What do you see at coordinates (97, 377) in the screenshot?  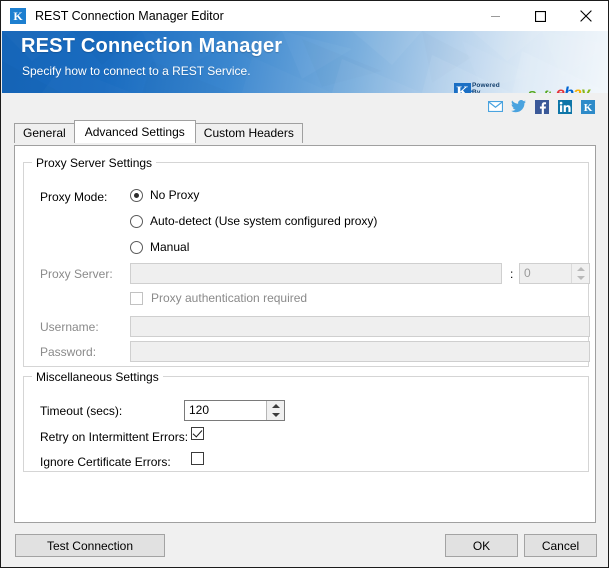 I see `miscellaneous-settings-title: Miscellaneous Settings` at bounding box center [97, 377].